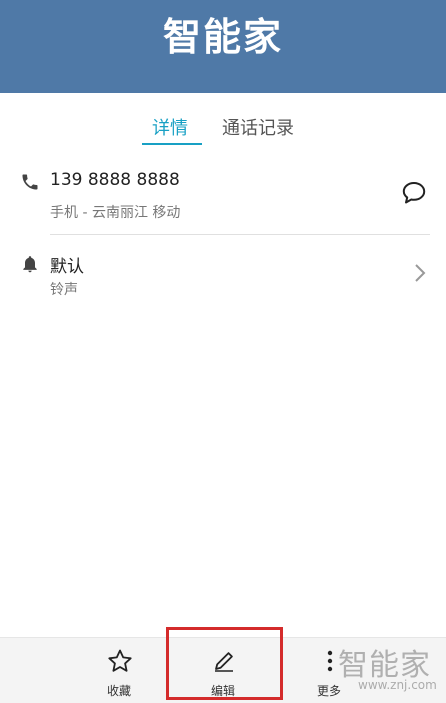 The width and height of the screenshot is (446, 703). I want to click on active-tab-indicator, so click(172, 144).